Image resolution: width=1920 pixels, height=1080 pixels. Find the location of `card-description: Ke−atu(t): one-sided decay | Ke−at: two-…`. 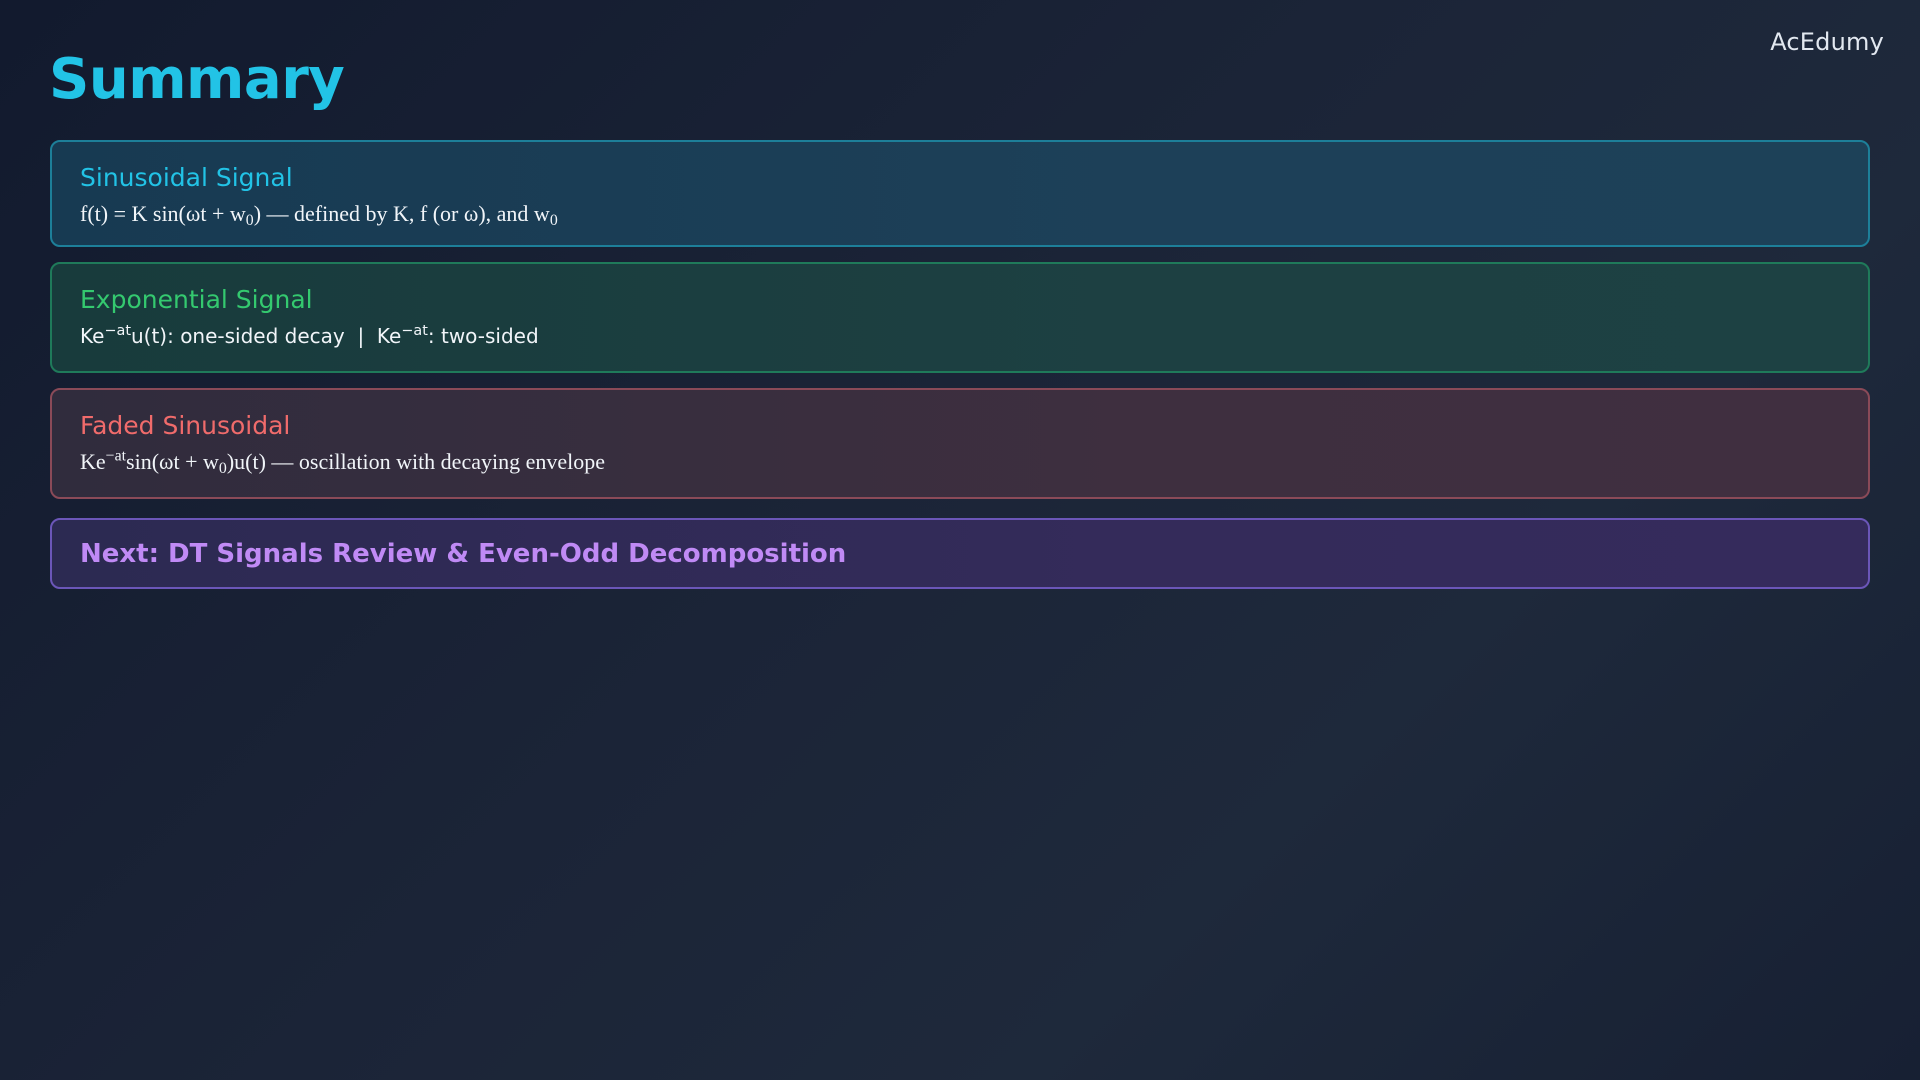

card-description: Ke−atu(t): one-sided decay | Ke−at: two-… is located at coordinates (960, 336).